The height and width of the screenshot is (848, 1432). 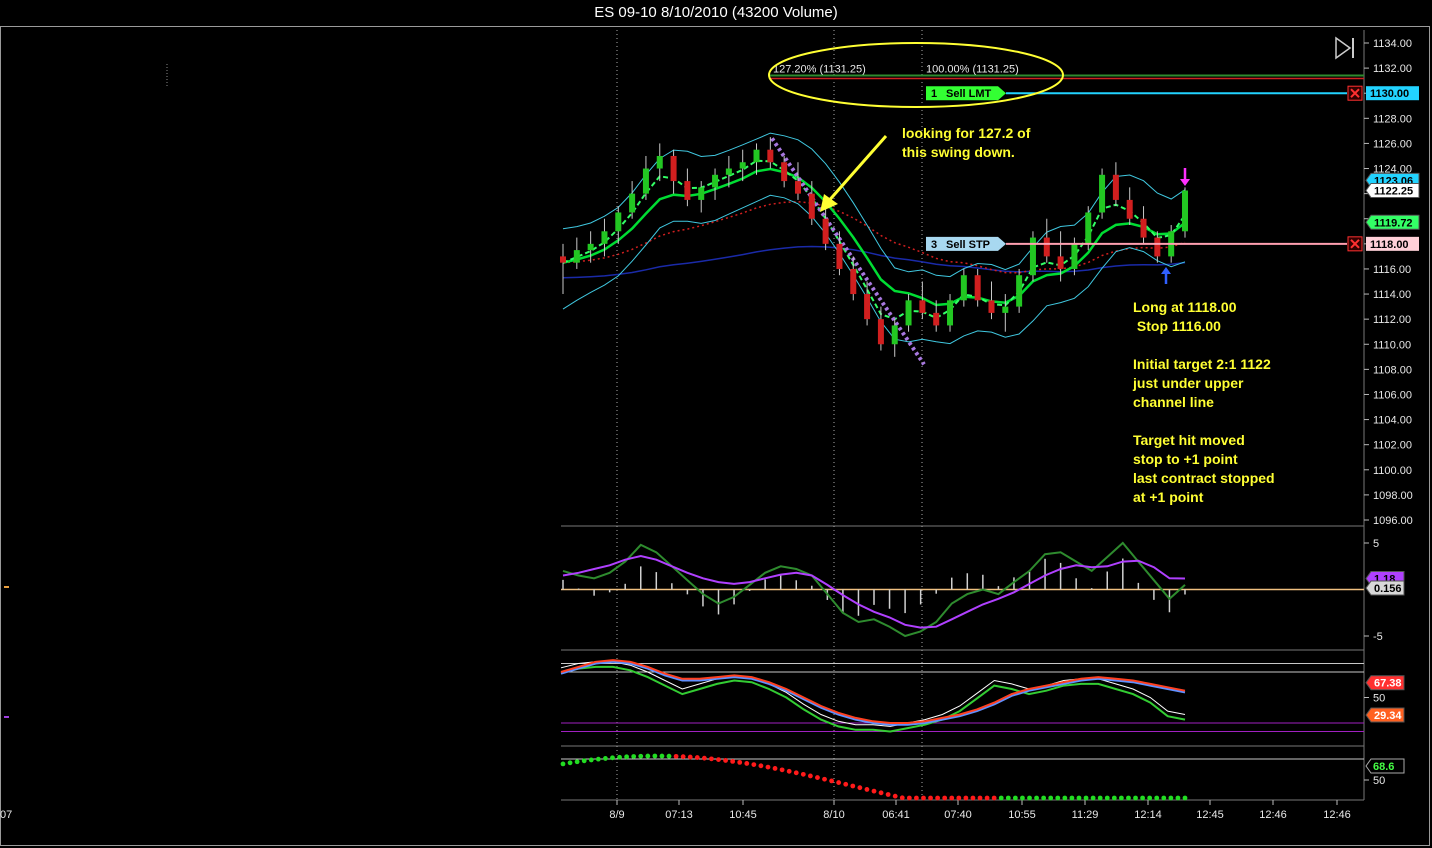 What do you see at coordinates (934, 94) in the screenshot?
I see `order-id: 1` at bounding box center [934, 94].